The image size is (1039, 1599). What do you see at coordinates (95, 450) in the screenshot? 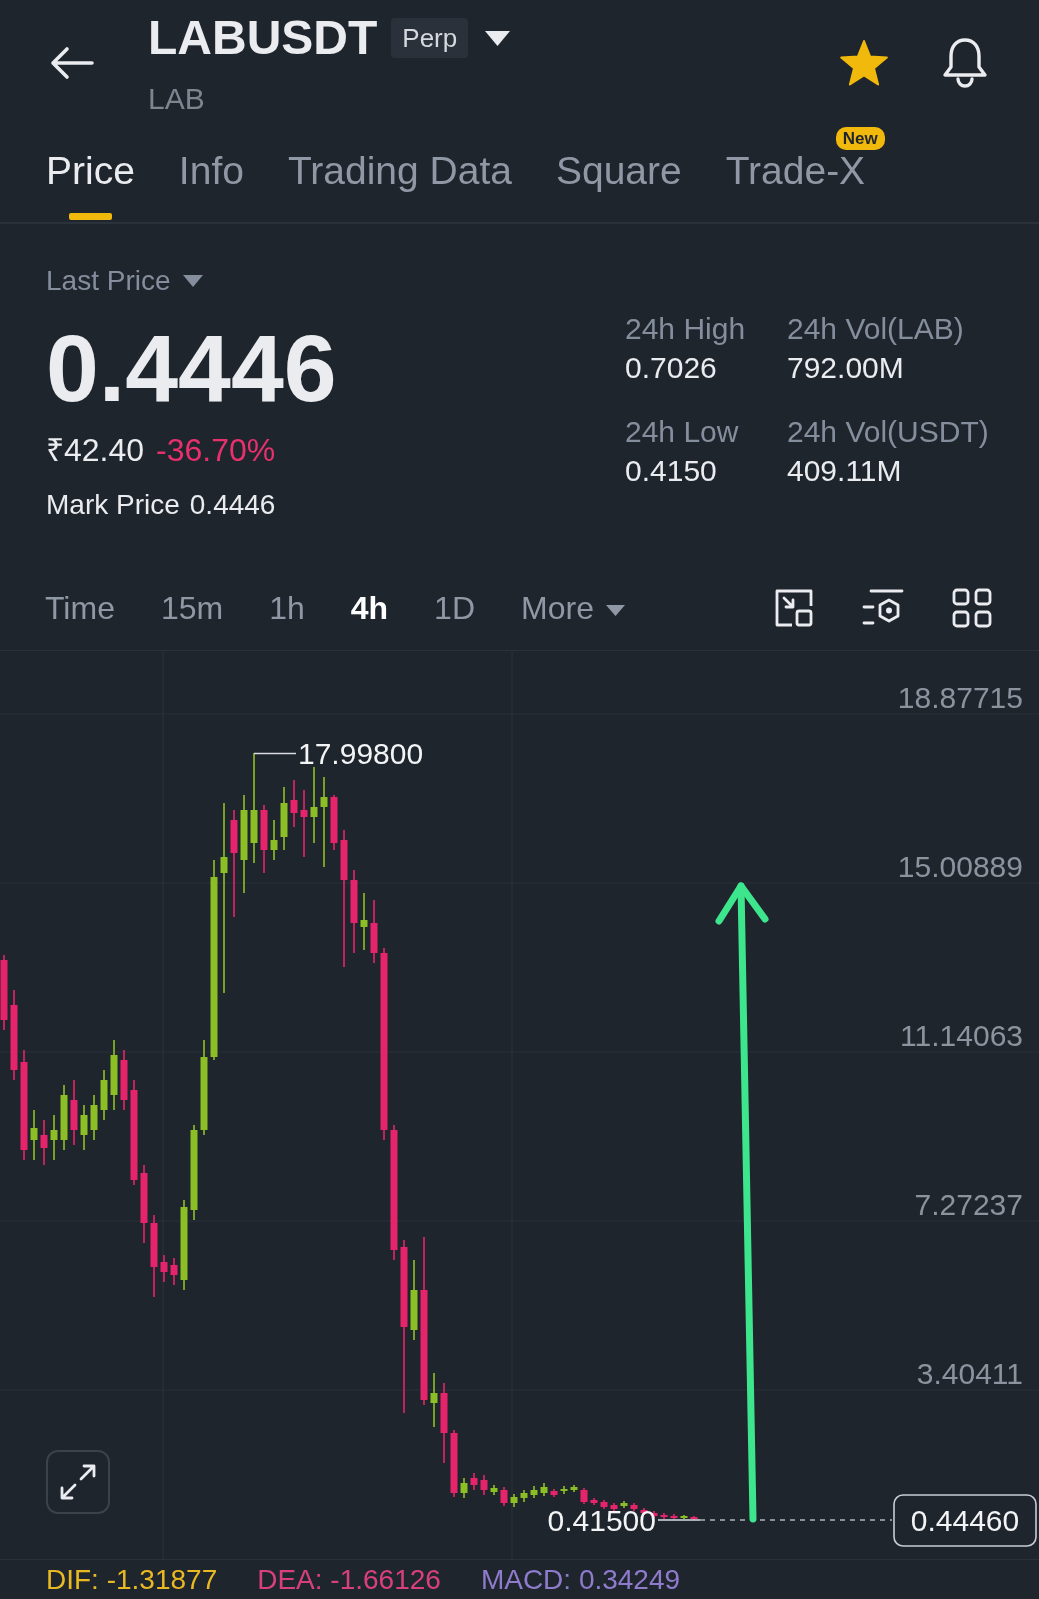
I see `fiat-price: ₹42.40` at bounding box center [95, 450].